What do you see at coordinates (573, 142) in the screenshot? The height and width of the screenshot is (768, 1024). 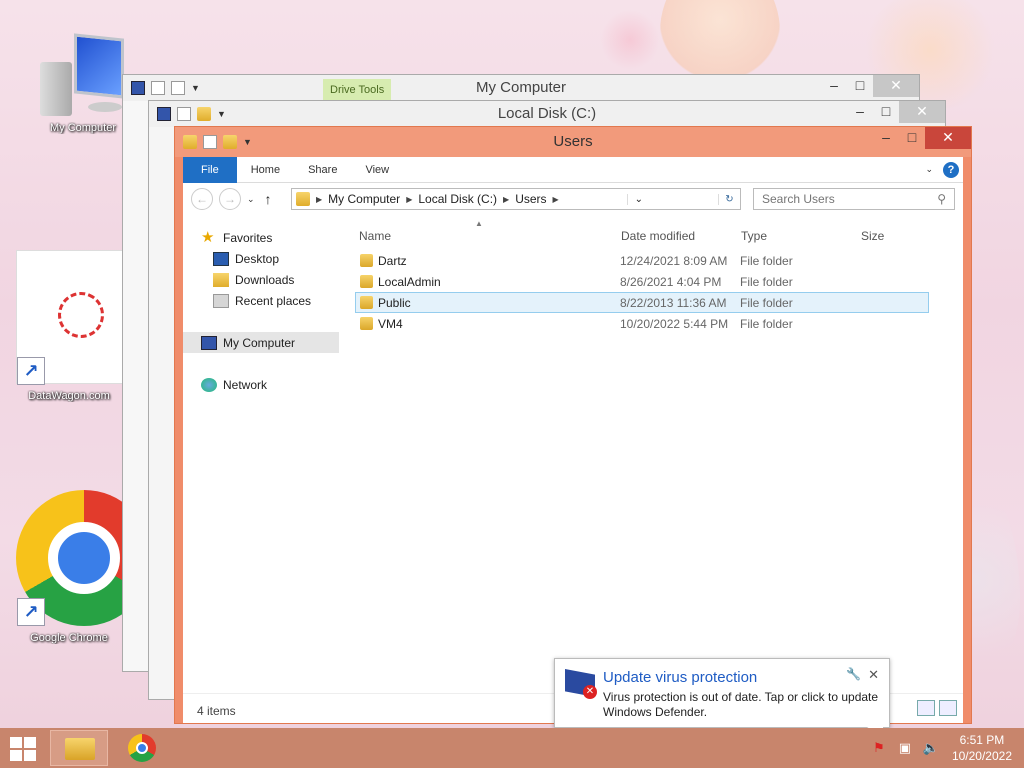 I see `title-bar: ▼ Users – □ ✕` at bounding box center [573, 142].